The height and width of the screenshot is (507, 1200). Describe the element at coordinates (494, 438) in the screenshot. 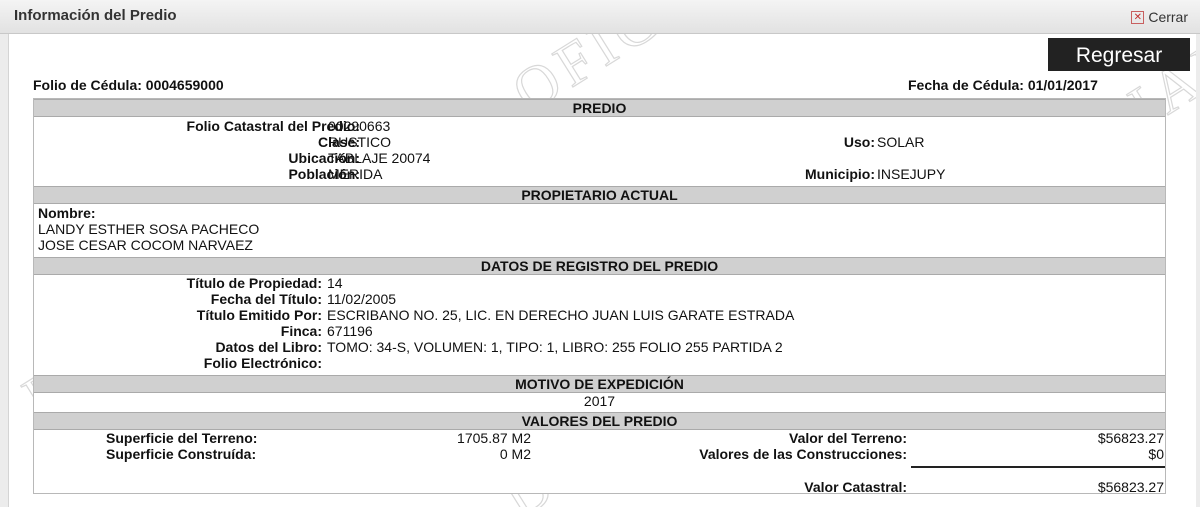

I see `superficie-terreno-value: 1705.87 M2` at that location.